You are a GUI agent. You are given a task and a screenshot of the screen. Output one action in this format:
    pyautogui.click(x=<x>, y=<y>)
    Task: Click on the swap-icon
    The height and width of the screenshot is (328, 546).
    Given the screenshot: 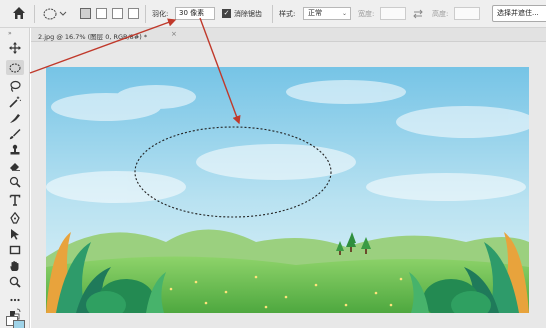 What is the action you would take?
    pyautogui.click(x=418, y=14)
    